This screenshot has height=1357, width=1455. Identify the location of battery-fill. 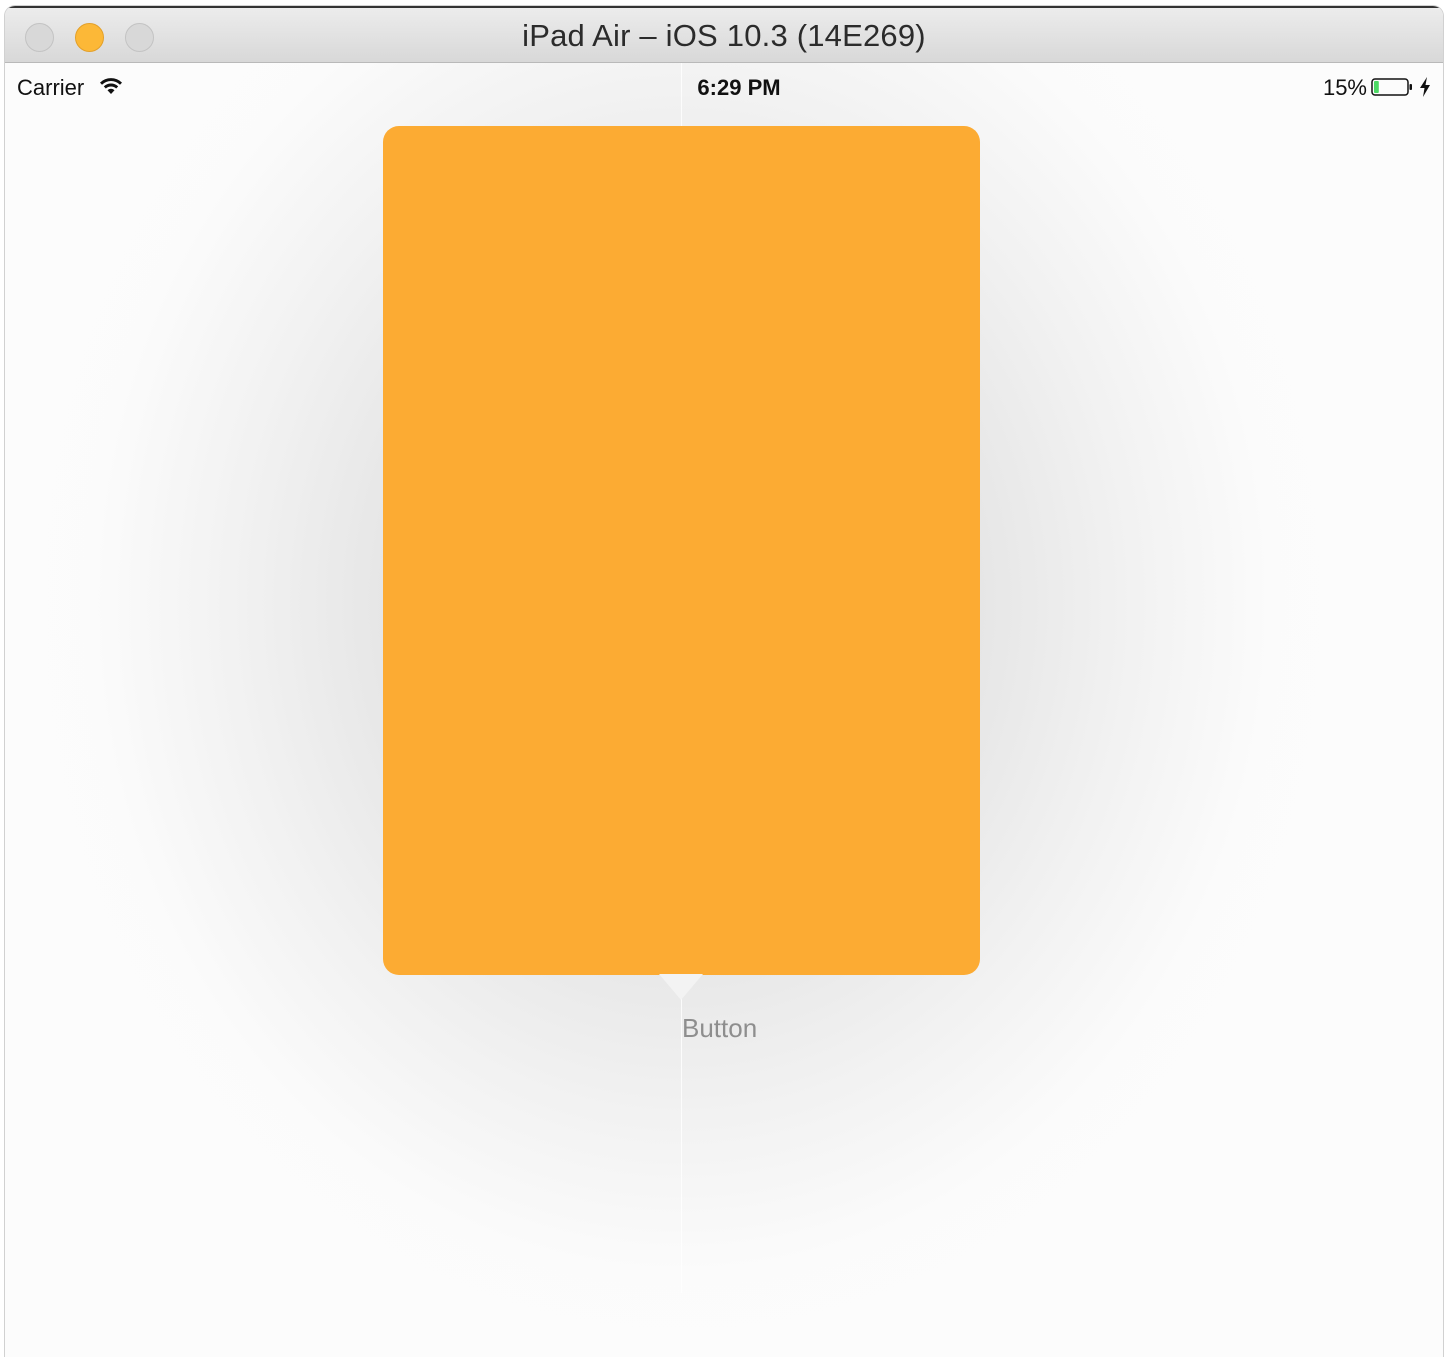
(1376, 87).